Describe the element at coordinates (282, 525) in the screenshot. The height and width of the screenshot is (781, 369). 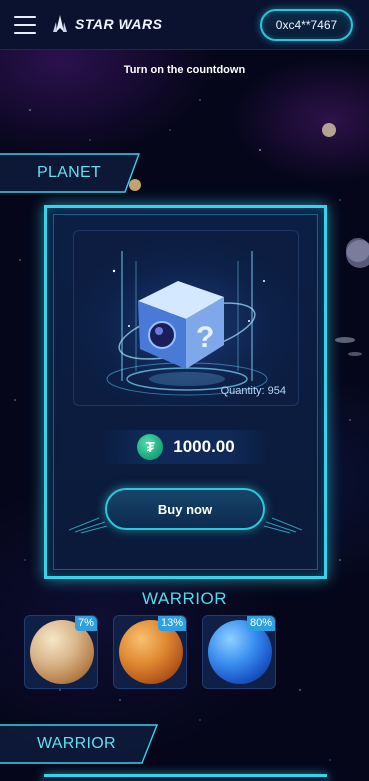
I see `right-wing-decoration` at that location.